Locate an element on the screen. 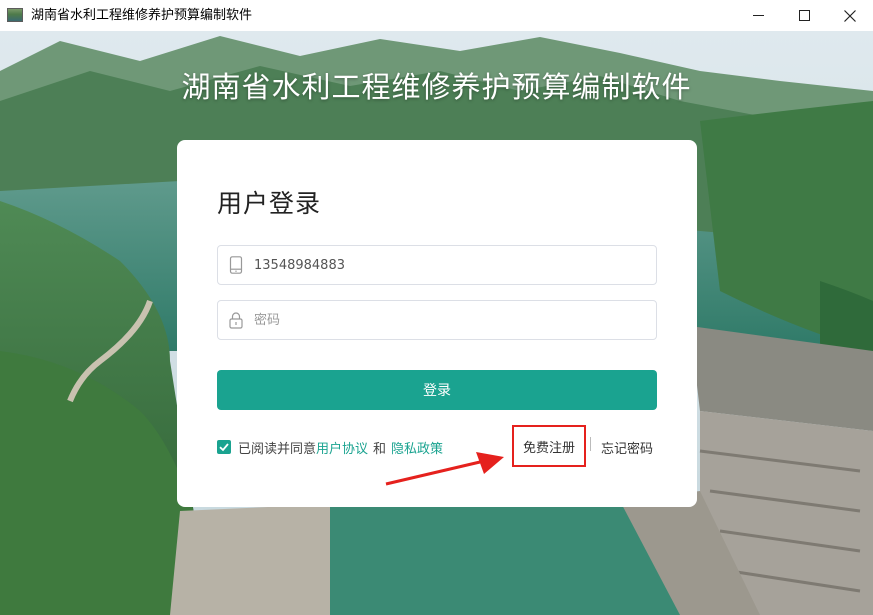  minimize-button is located at coordinates (758, 15).